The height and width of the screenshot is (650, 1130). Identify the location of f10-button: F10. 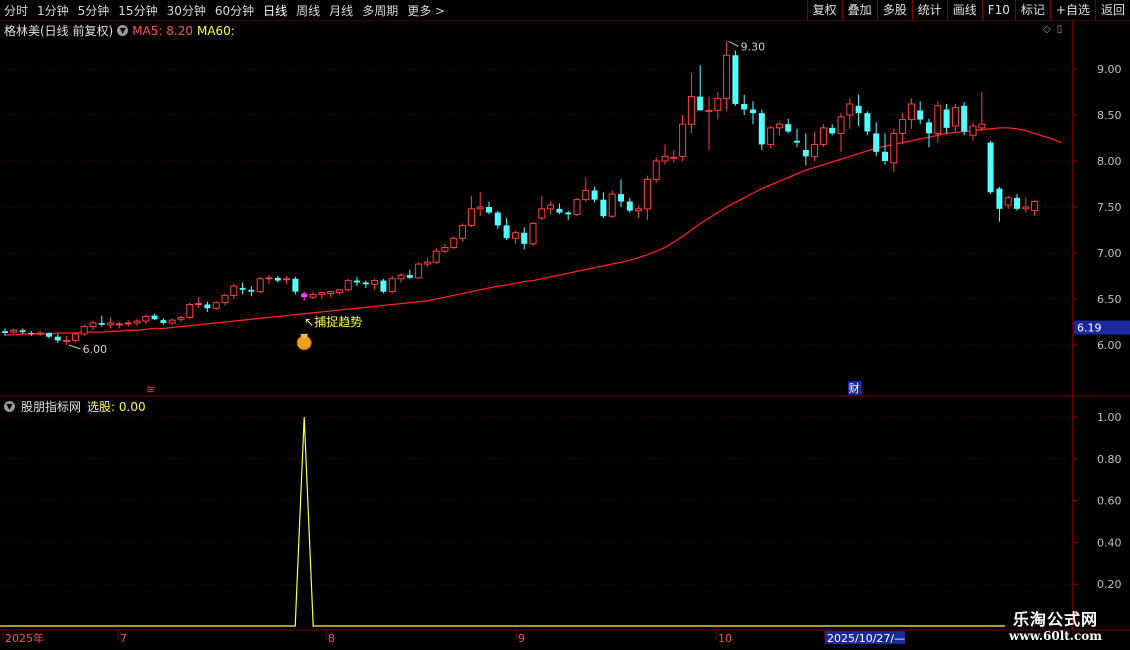
(998, 10).